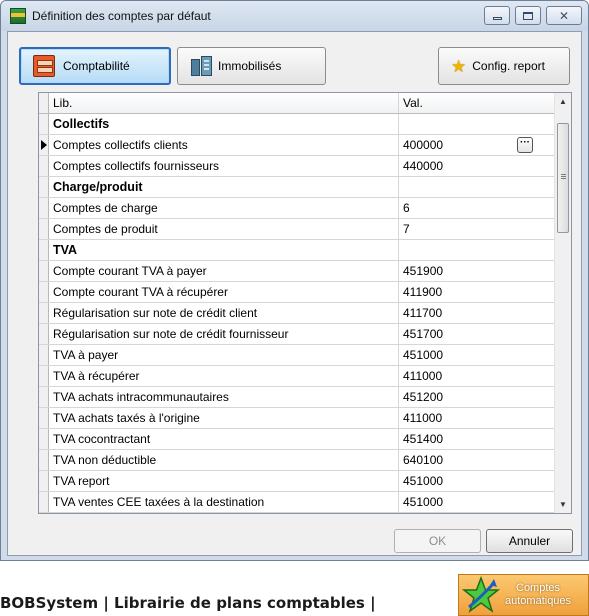 This screenshot has width=589, height=616. I want to click on maximize-button, so click(528, 15).